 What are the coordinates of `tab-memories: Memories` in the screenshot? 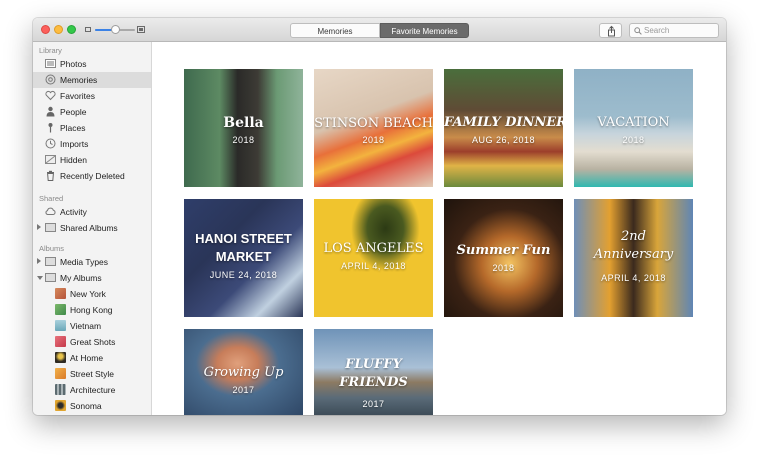 It's located at (335, 30).